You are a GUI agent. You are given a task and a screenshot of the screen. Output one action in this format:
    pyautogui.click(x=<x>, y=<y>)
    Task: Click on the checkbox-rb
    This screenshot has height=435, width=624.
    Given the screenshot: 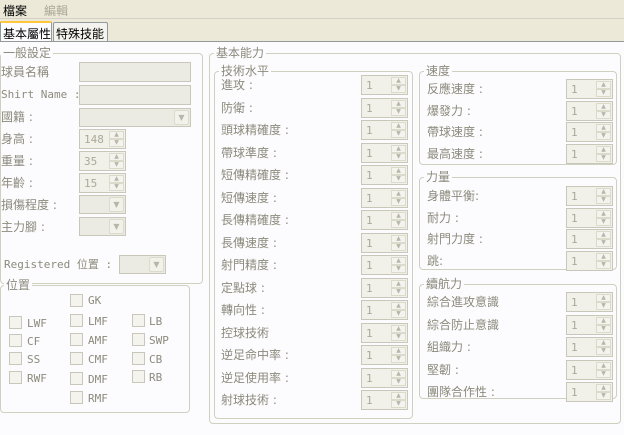 What is the action you would take?
    pyautogui.click(x=138, y=376)
    